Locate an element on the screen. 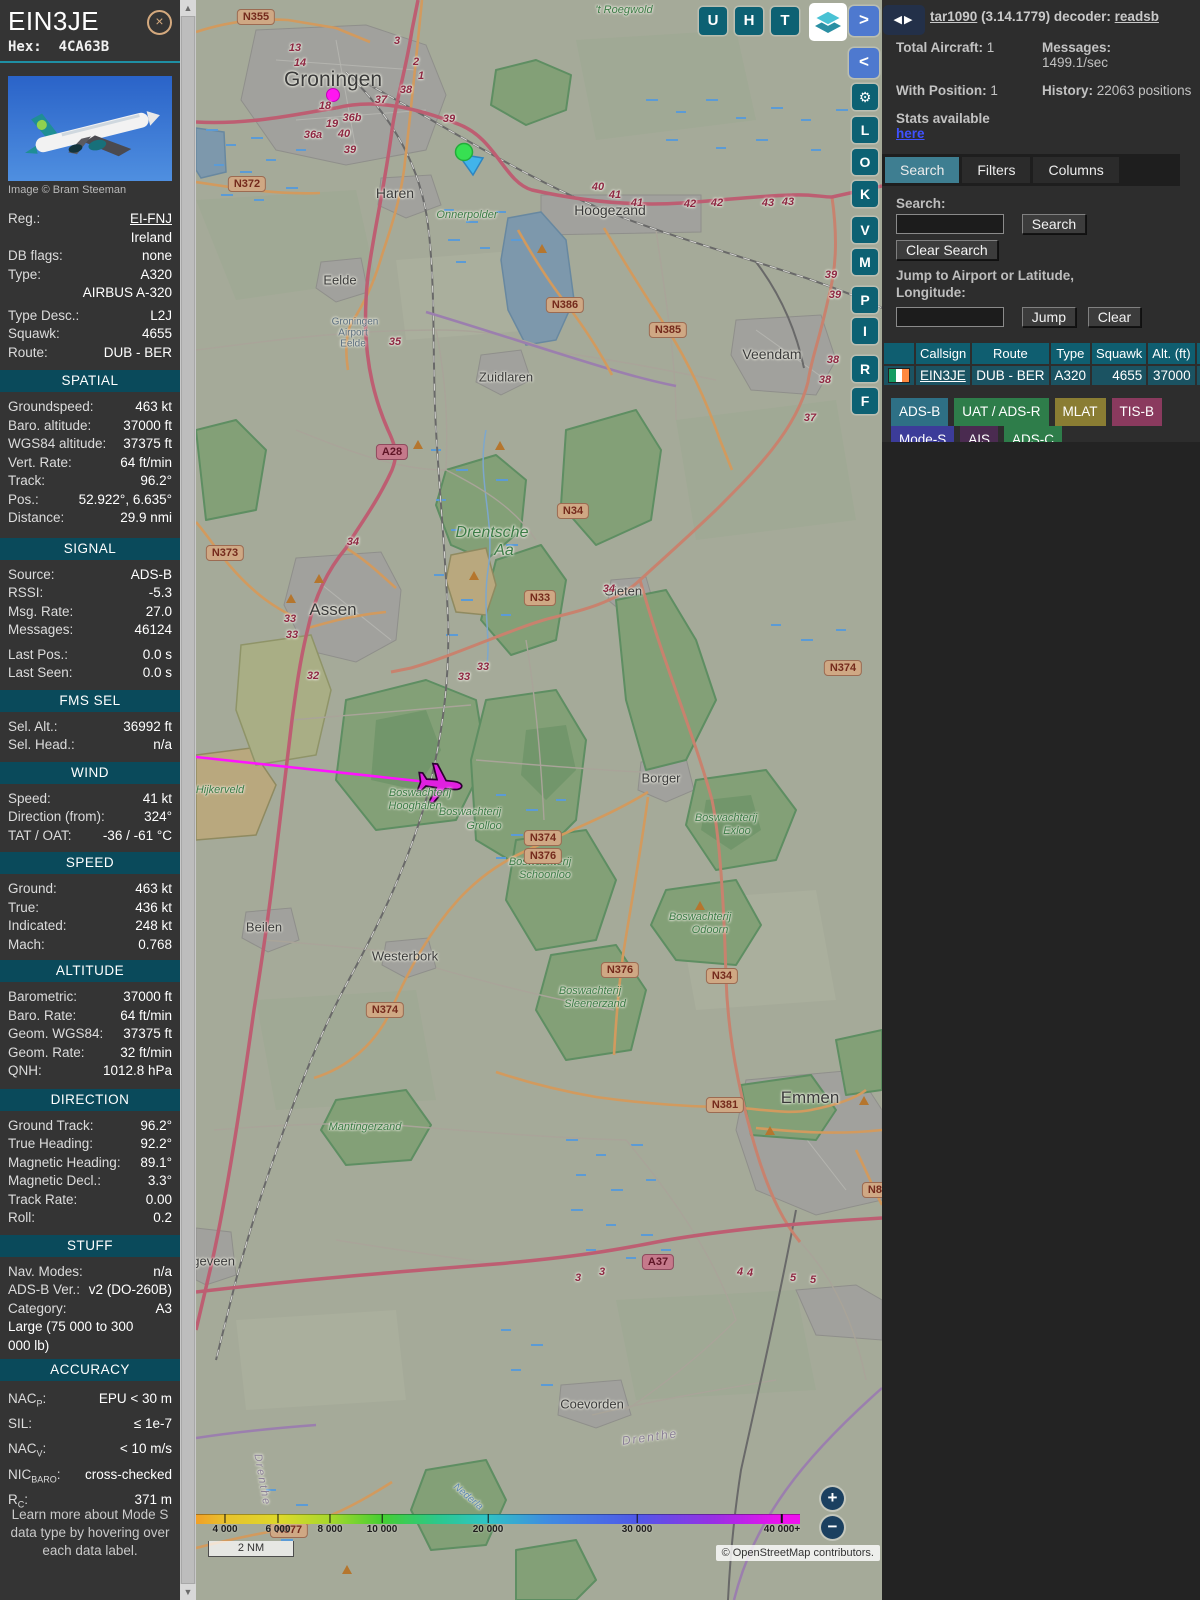 The width and height of the screenshot is (1200, 1600). history-position-dot is located at coordinates (333, 95).